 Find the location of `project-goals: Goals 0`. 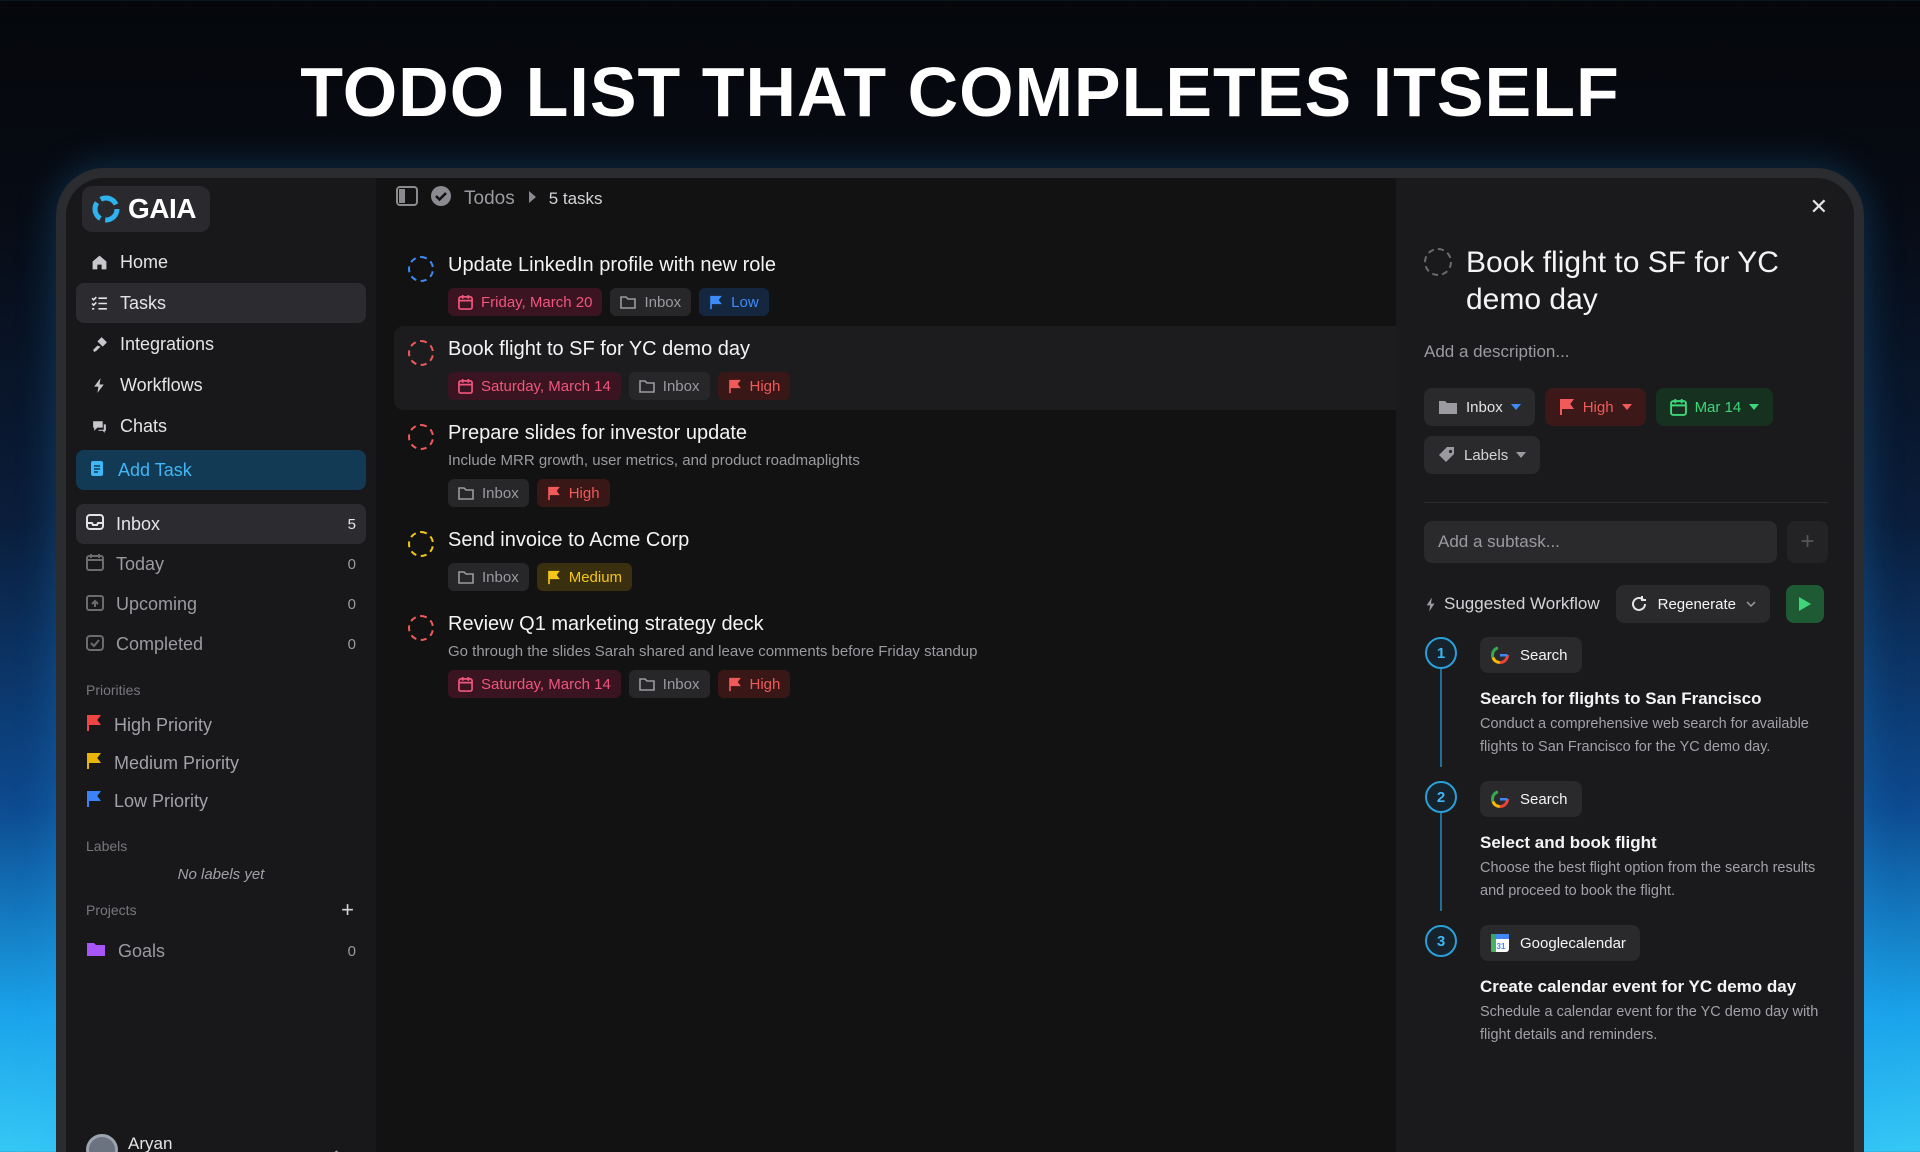

project-goals: Goals 0 is located at coordinates (221, 951).